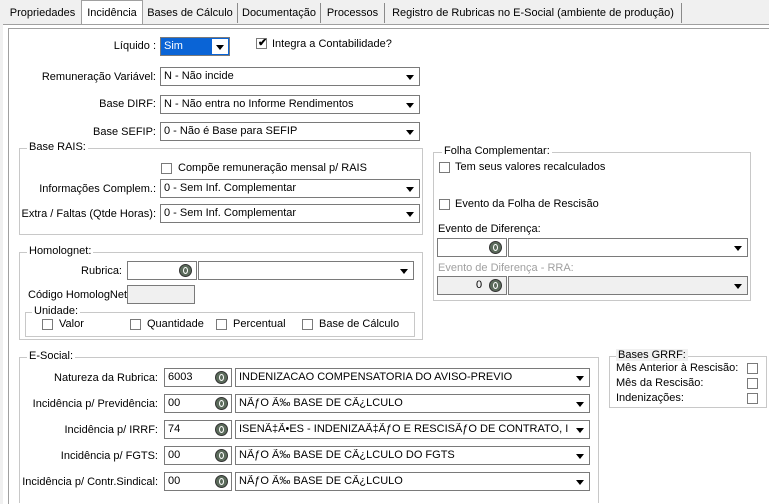 The width and height of the screenshot is (769, 504). What do you see at coordinates (43, 13) in the screenshot?
I see `tab-propriedades: Propriedades` at bounding box center [43, 13].